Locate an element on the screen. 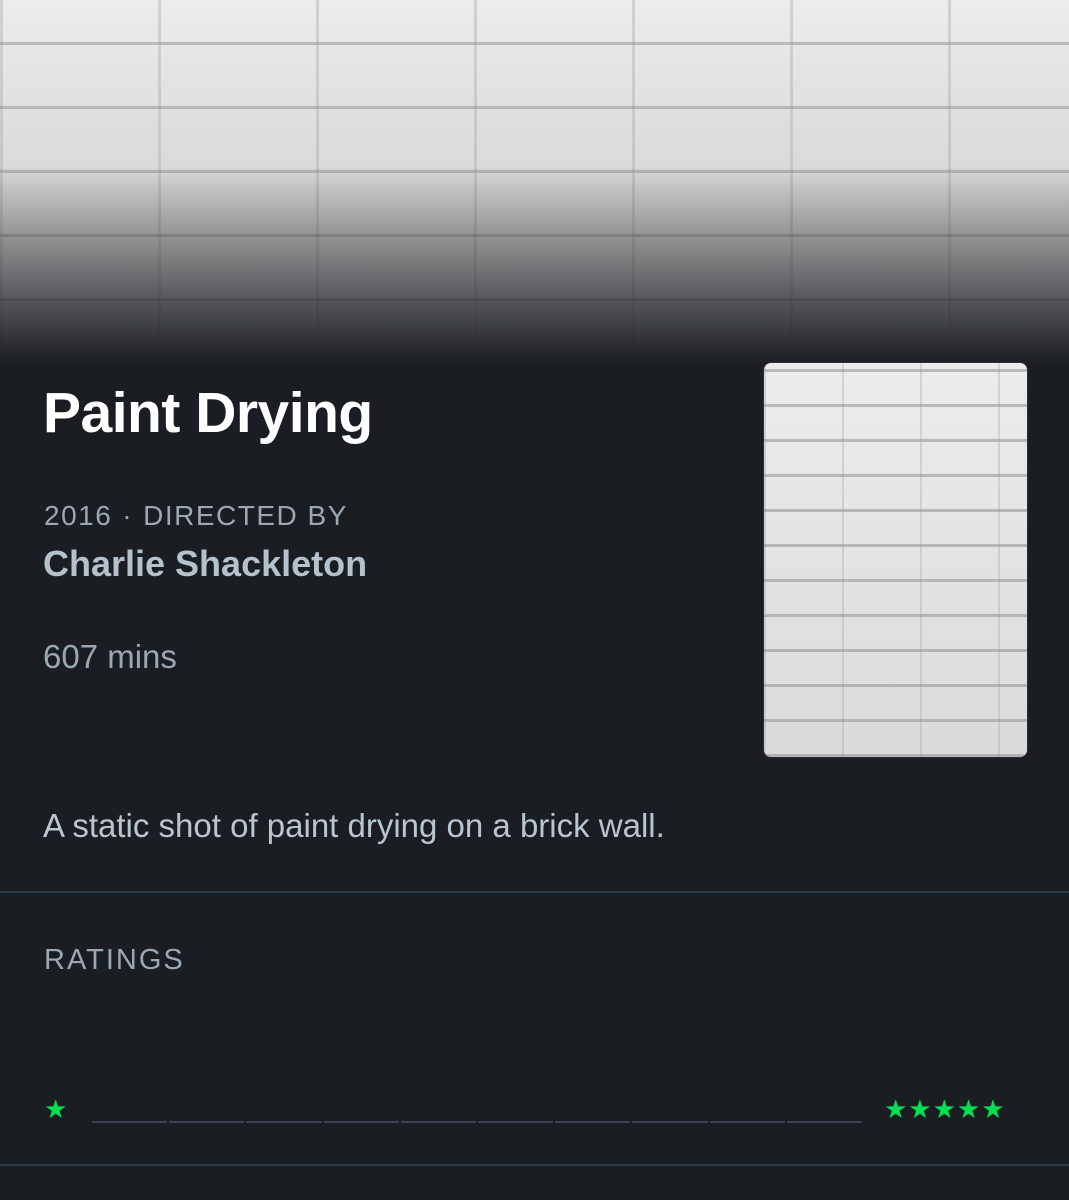 The width and height of the screenshot is (1069, 1200). directed-by-label: DIRECTED BY is located at coordinates (245, 515).